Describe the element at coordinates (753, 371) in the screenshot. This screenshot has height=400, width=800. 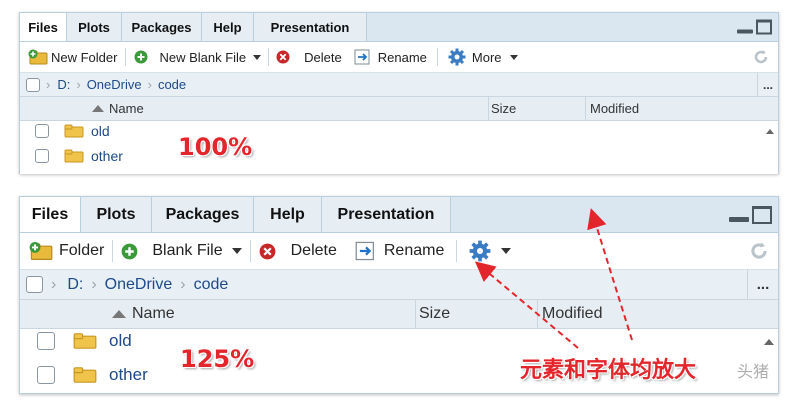
I see `watermark: 头猪` at that location.